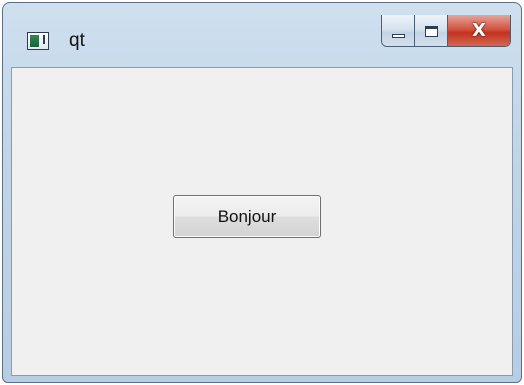 The height and width of the screenshot is (385, 524). What do you see at coordinates (247, 216) in the screenshot?
I see `bonjour-button: Bonjour` at bounding box center [247, 216].